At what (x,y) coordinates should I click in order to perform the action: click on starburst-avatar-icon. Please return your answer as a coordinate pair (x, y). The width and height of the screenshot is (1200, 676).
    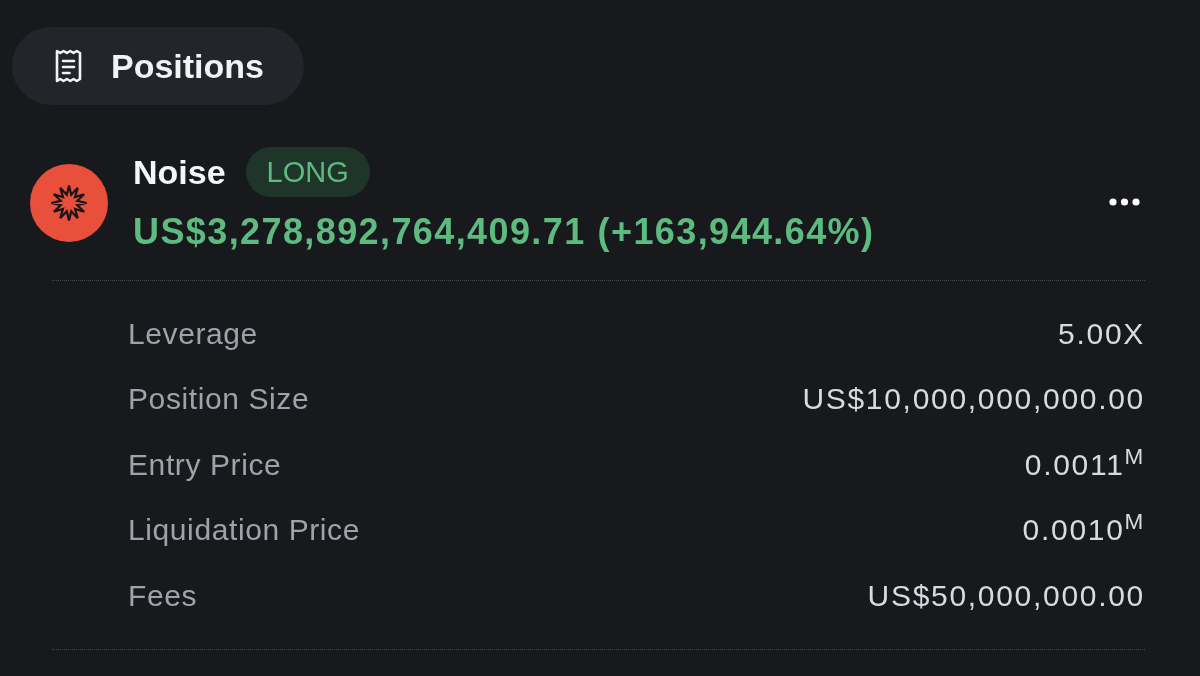
    Looking at the image, I should click on (69, 203).